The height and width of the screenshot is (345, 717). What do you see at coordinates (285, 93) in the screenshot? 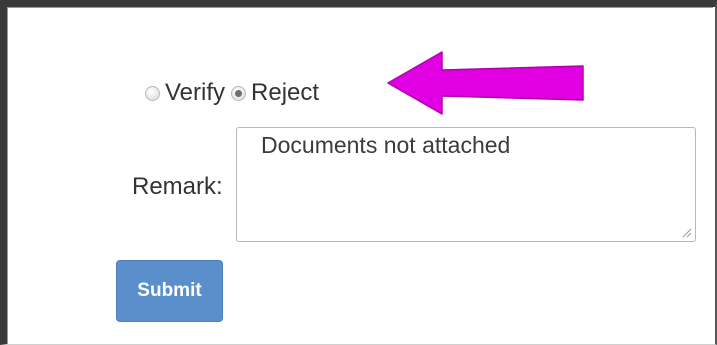
I see `reject-radio-label: Reject` at bounding box center [285, 93].